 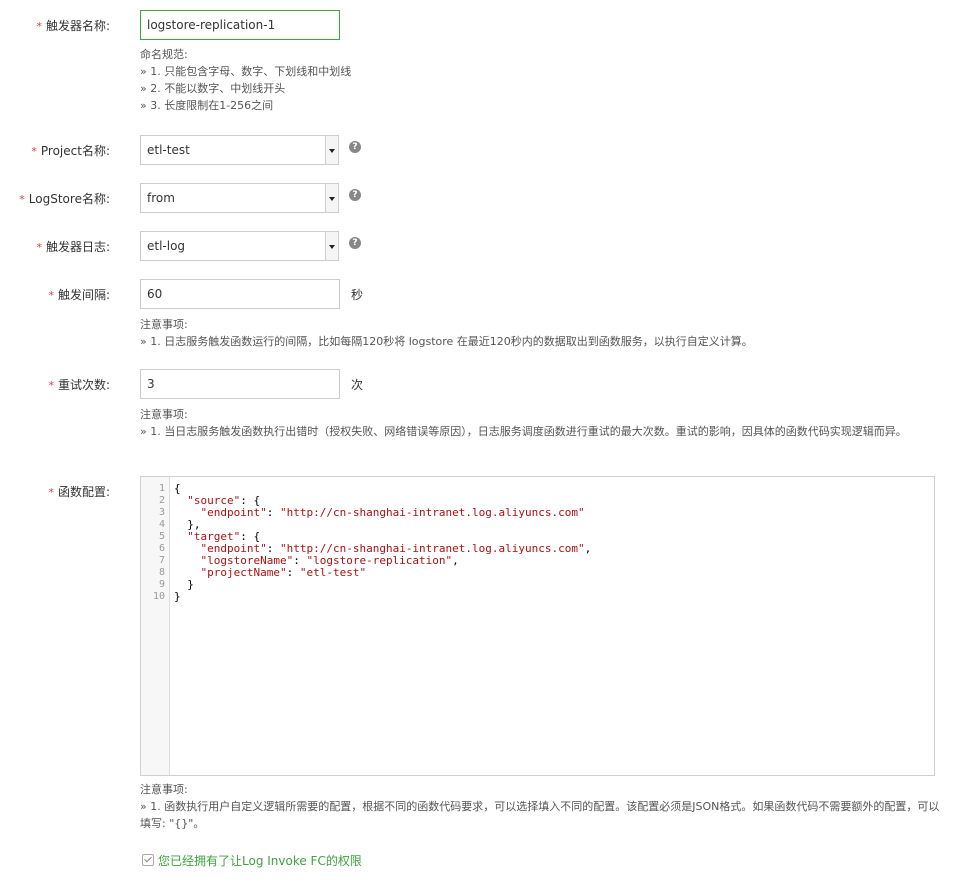 What do you see at coordinates (240, 25) in the screenshot?
I see `trigger-name-input: logstore-replication-1` at bounding box center [240, 25].